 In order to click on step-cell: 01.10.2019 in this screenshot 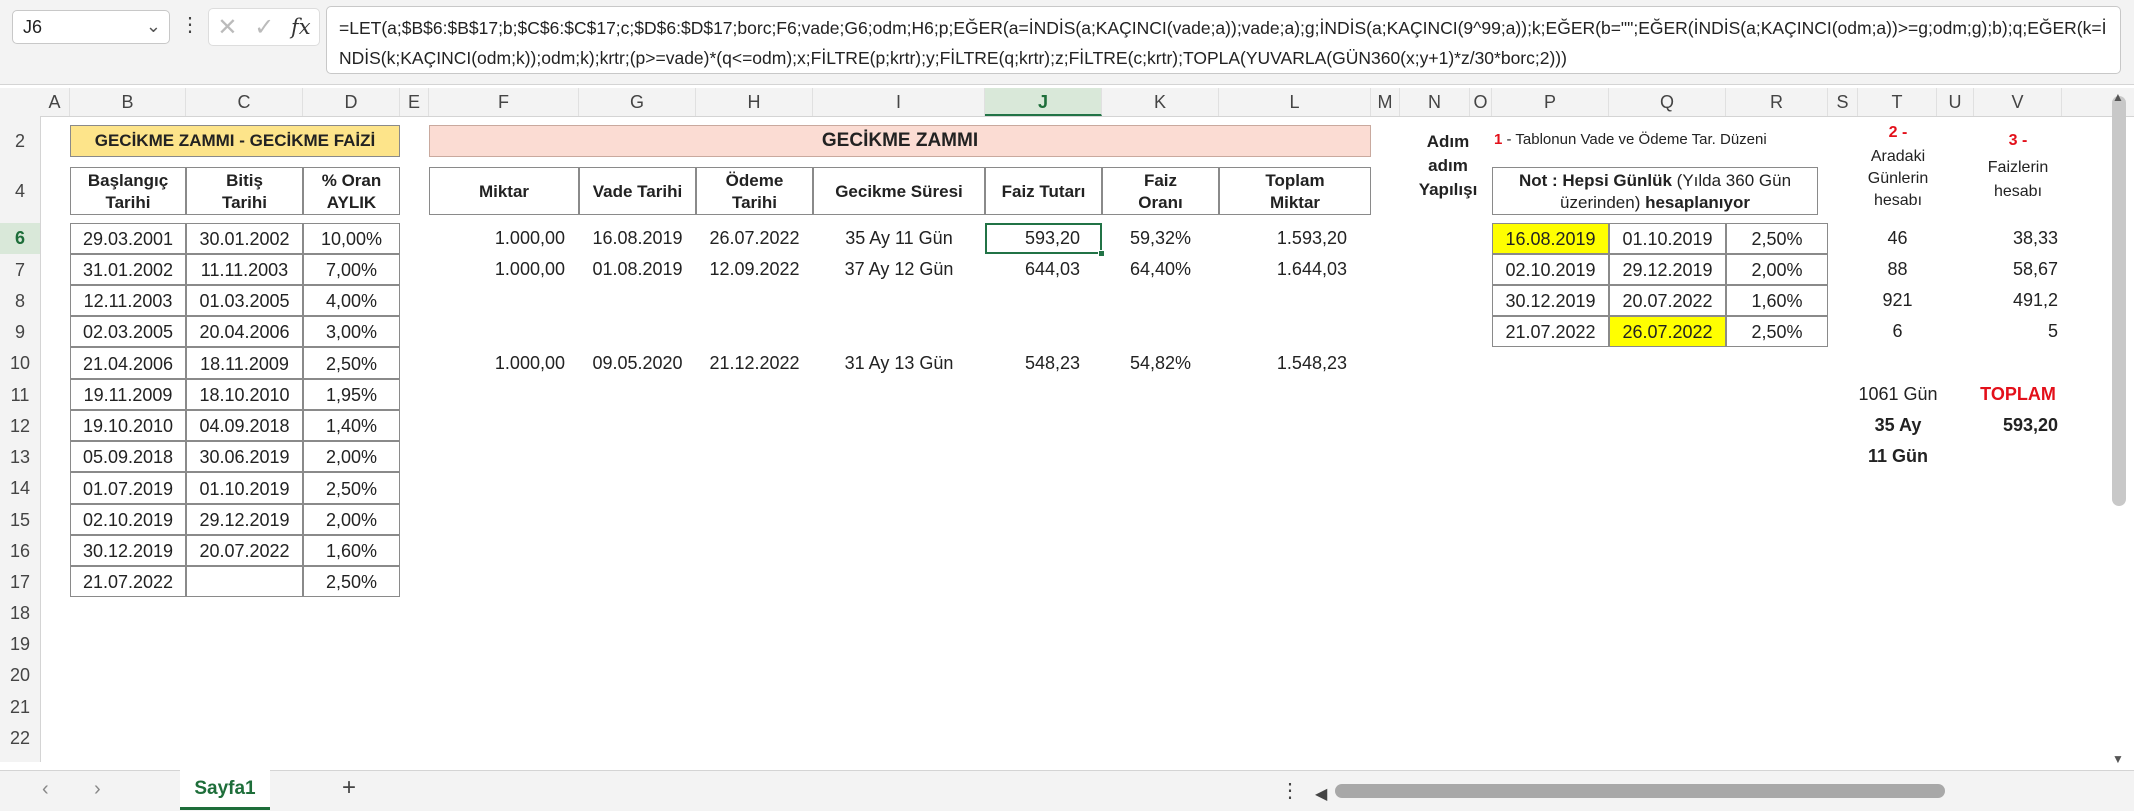, I will do `click(1667, 238)`.